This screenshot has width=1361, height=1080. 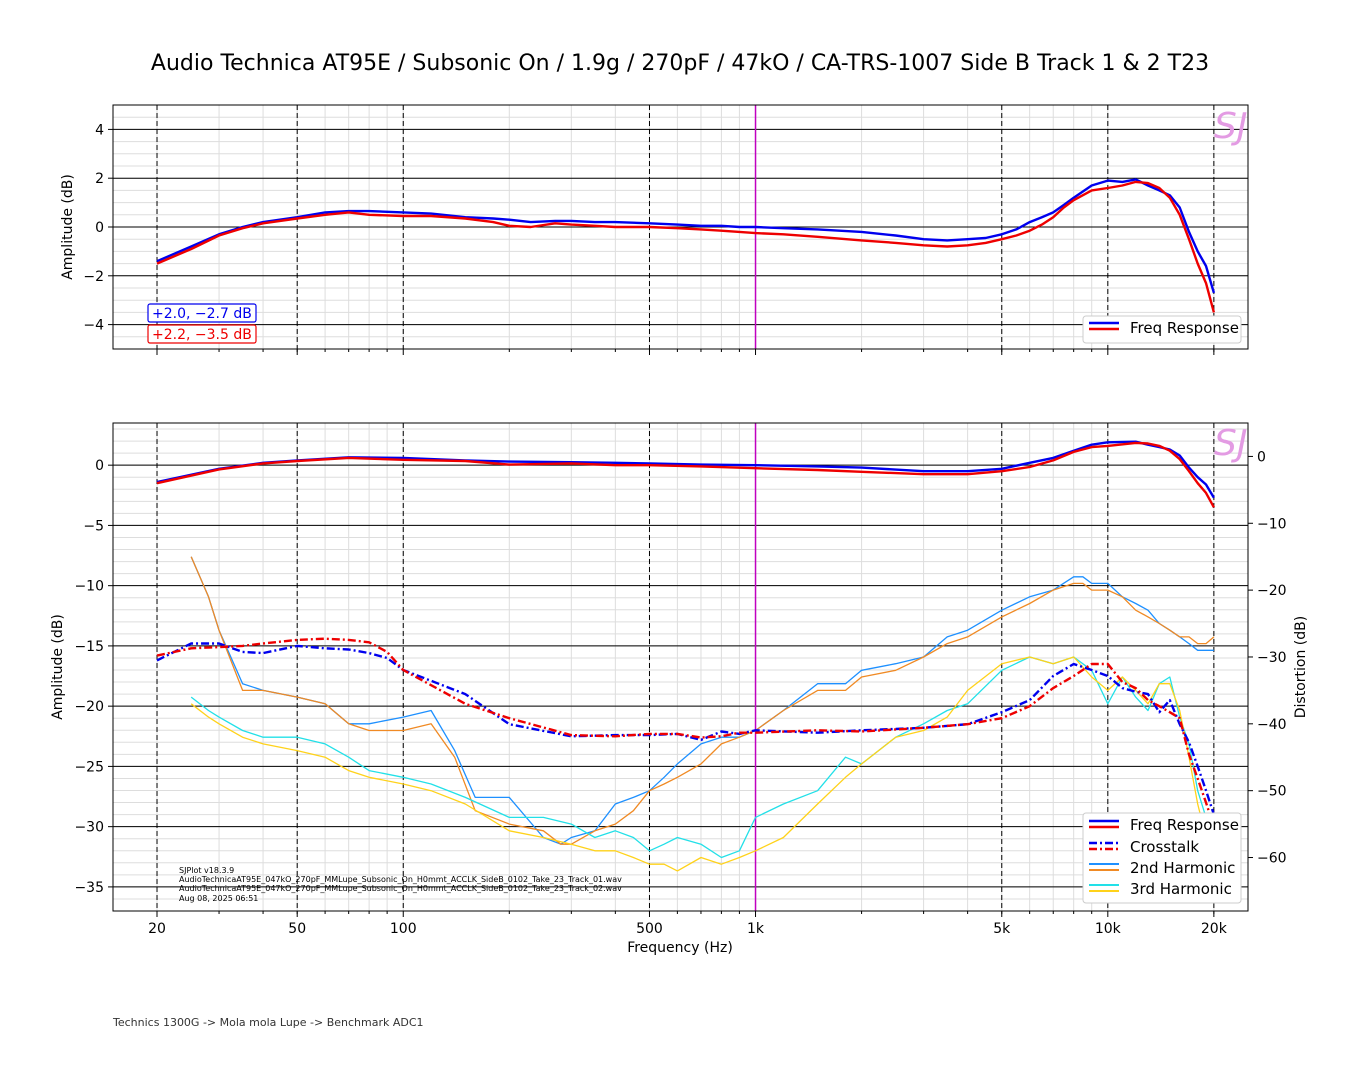 I want to click on range-box-right-text: +2.2, −3.5 dB, so click(x=202, y=335).